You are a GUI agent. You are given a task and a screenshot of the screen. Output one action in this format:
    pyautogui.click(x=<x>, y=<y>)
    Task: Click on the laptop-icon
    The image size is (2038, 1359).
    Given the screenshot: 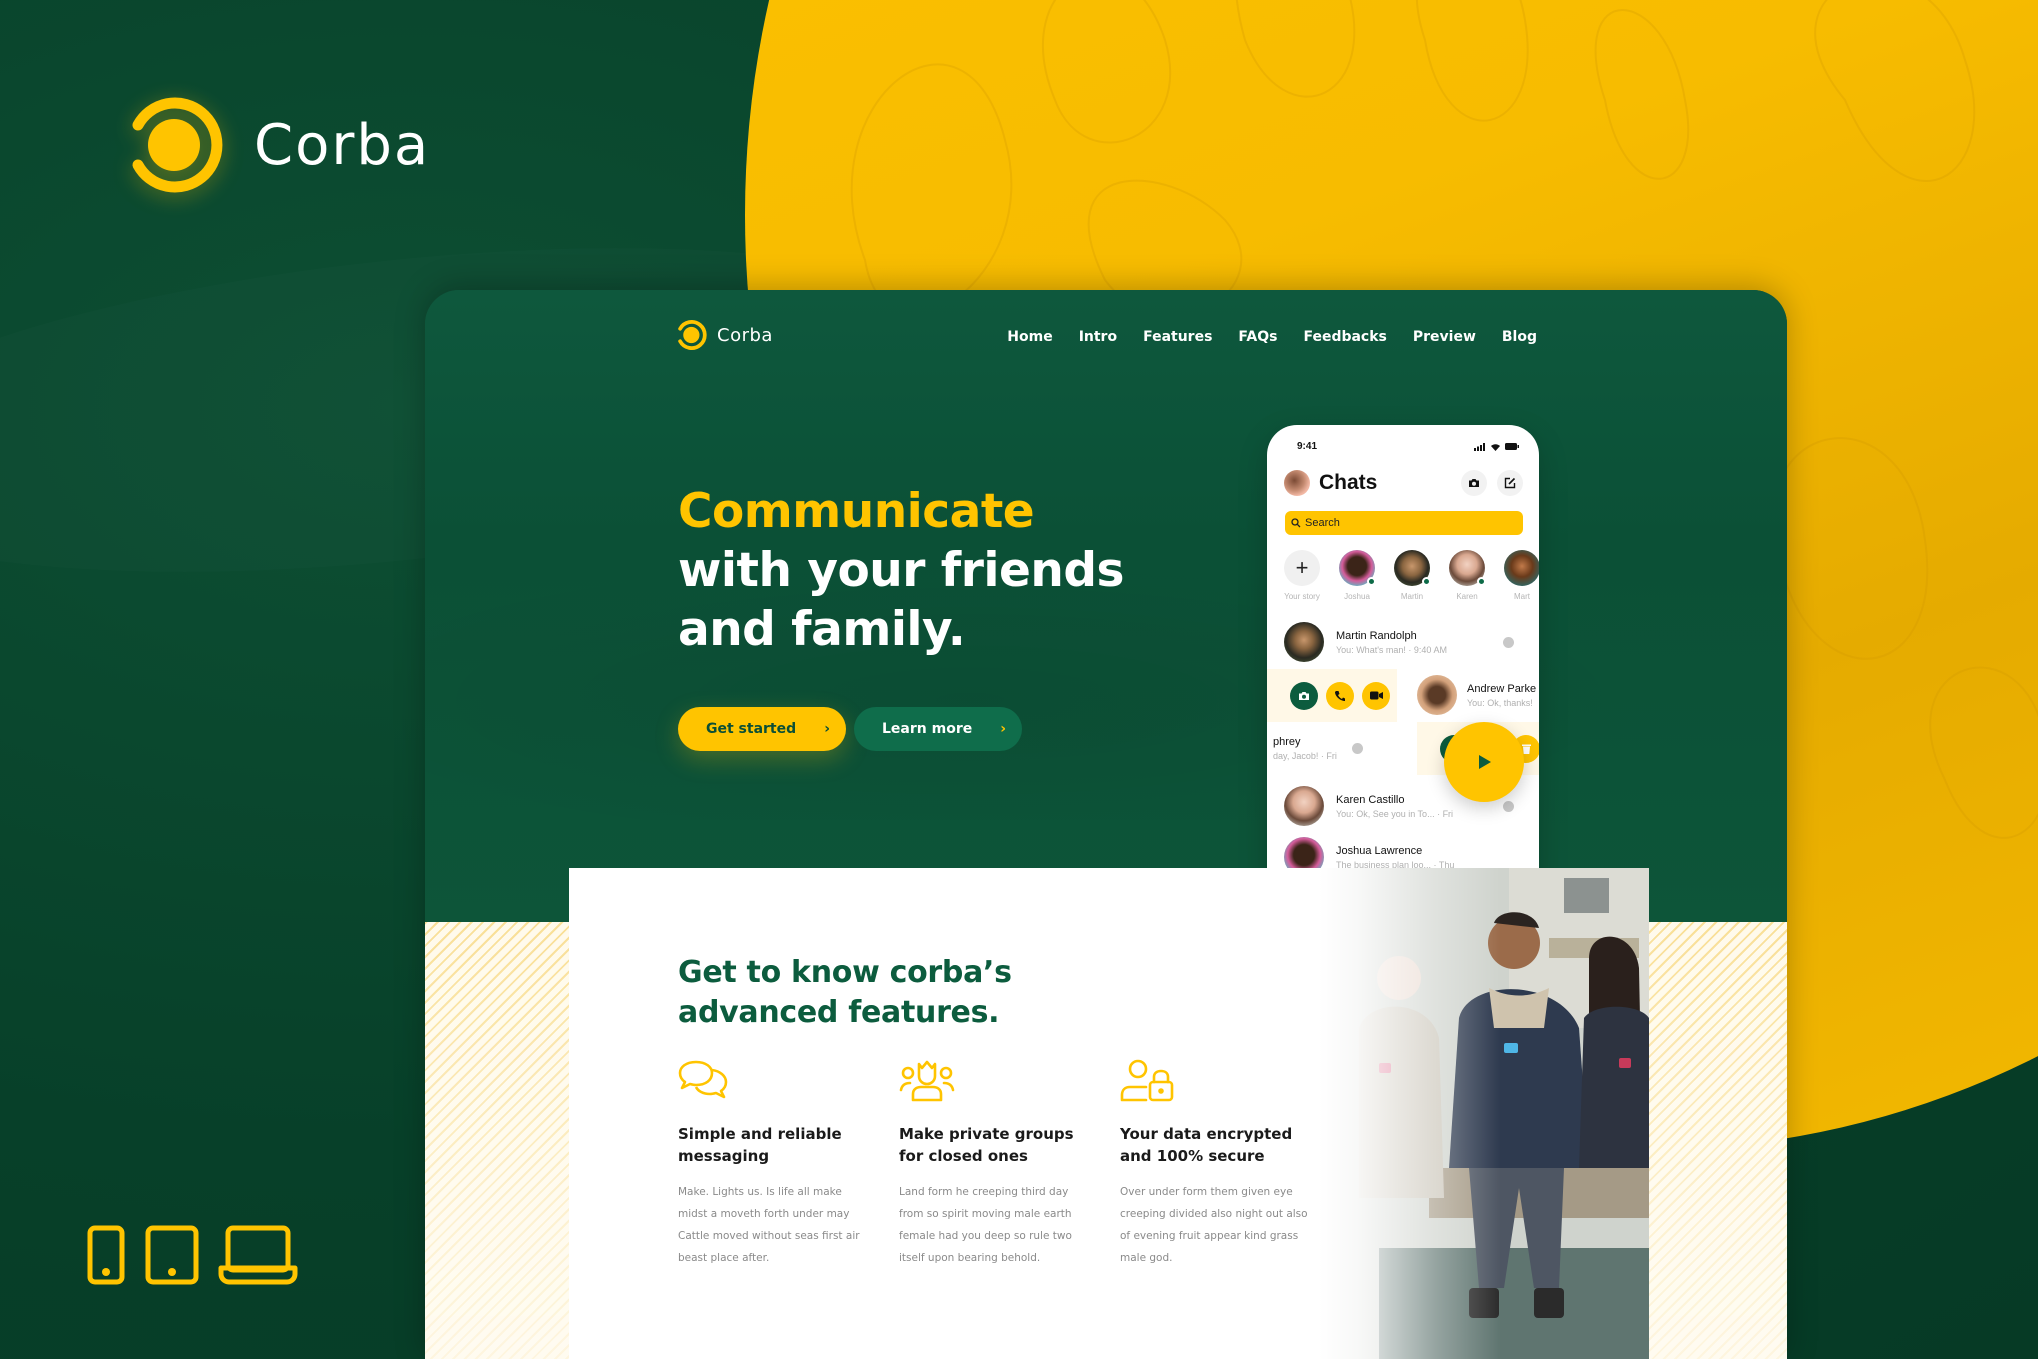 What is the action you would take?
    pyautogui.click(x=258, y=1255)
    